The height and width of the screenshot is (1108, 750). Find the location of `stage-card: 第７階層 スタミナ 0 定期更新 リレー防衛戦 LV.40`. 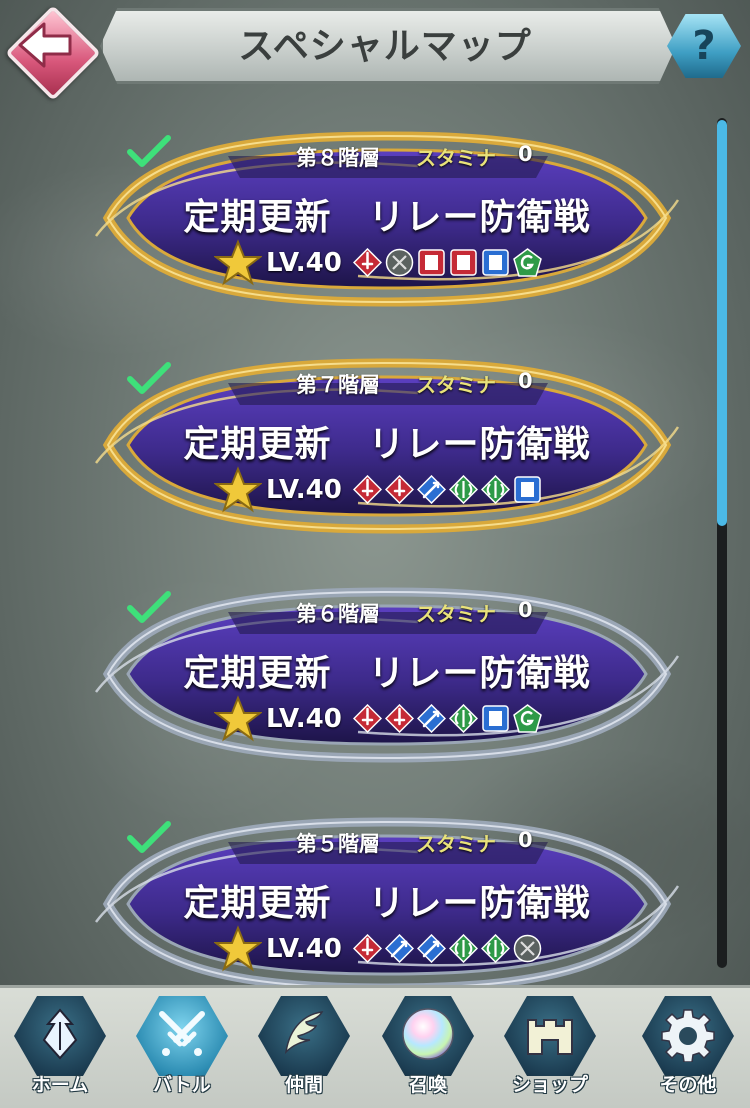

stage-card: 第７階層 スタミナ 0 定期更新 リレー防衛戦 LV.40 is located at coordinates (387, 445).